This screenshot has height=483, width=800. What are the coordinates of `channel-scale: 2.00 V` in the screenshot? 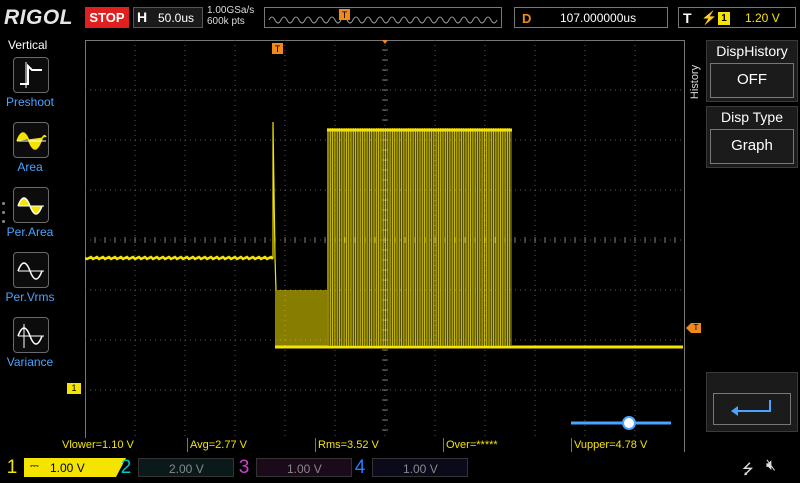 It's located at (186, 469).